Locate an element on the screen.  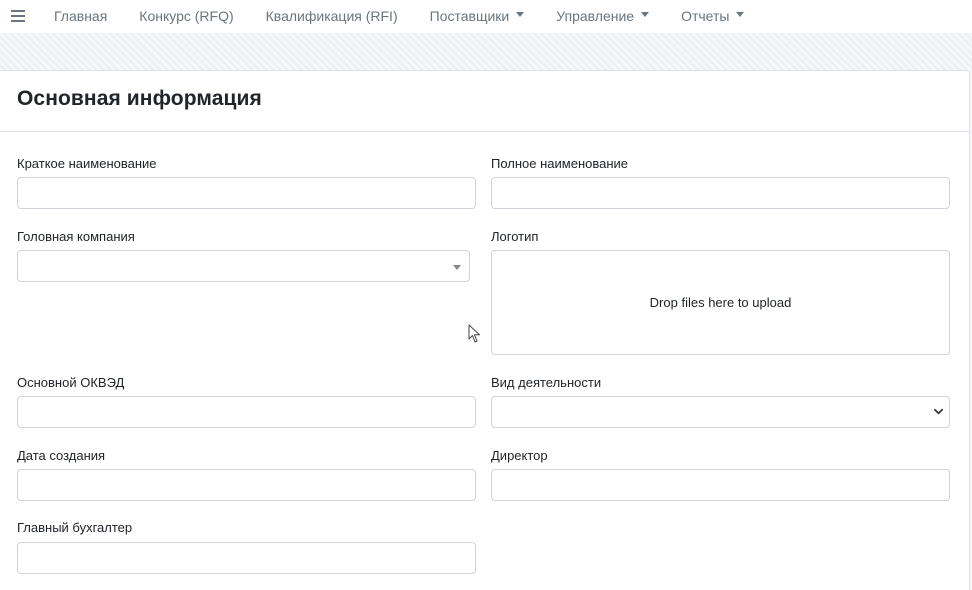
nav-item-label: Главная is located at coordinates (81, 15).